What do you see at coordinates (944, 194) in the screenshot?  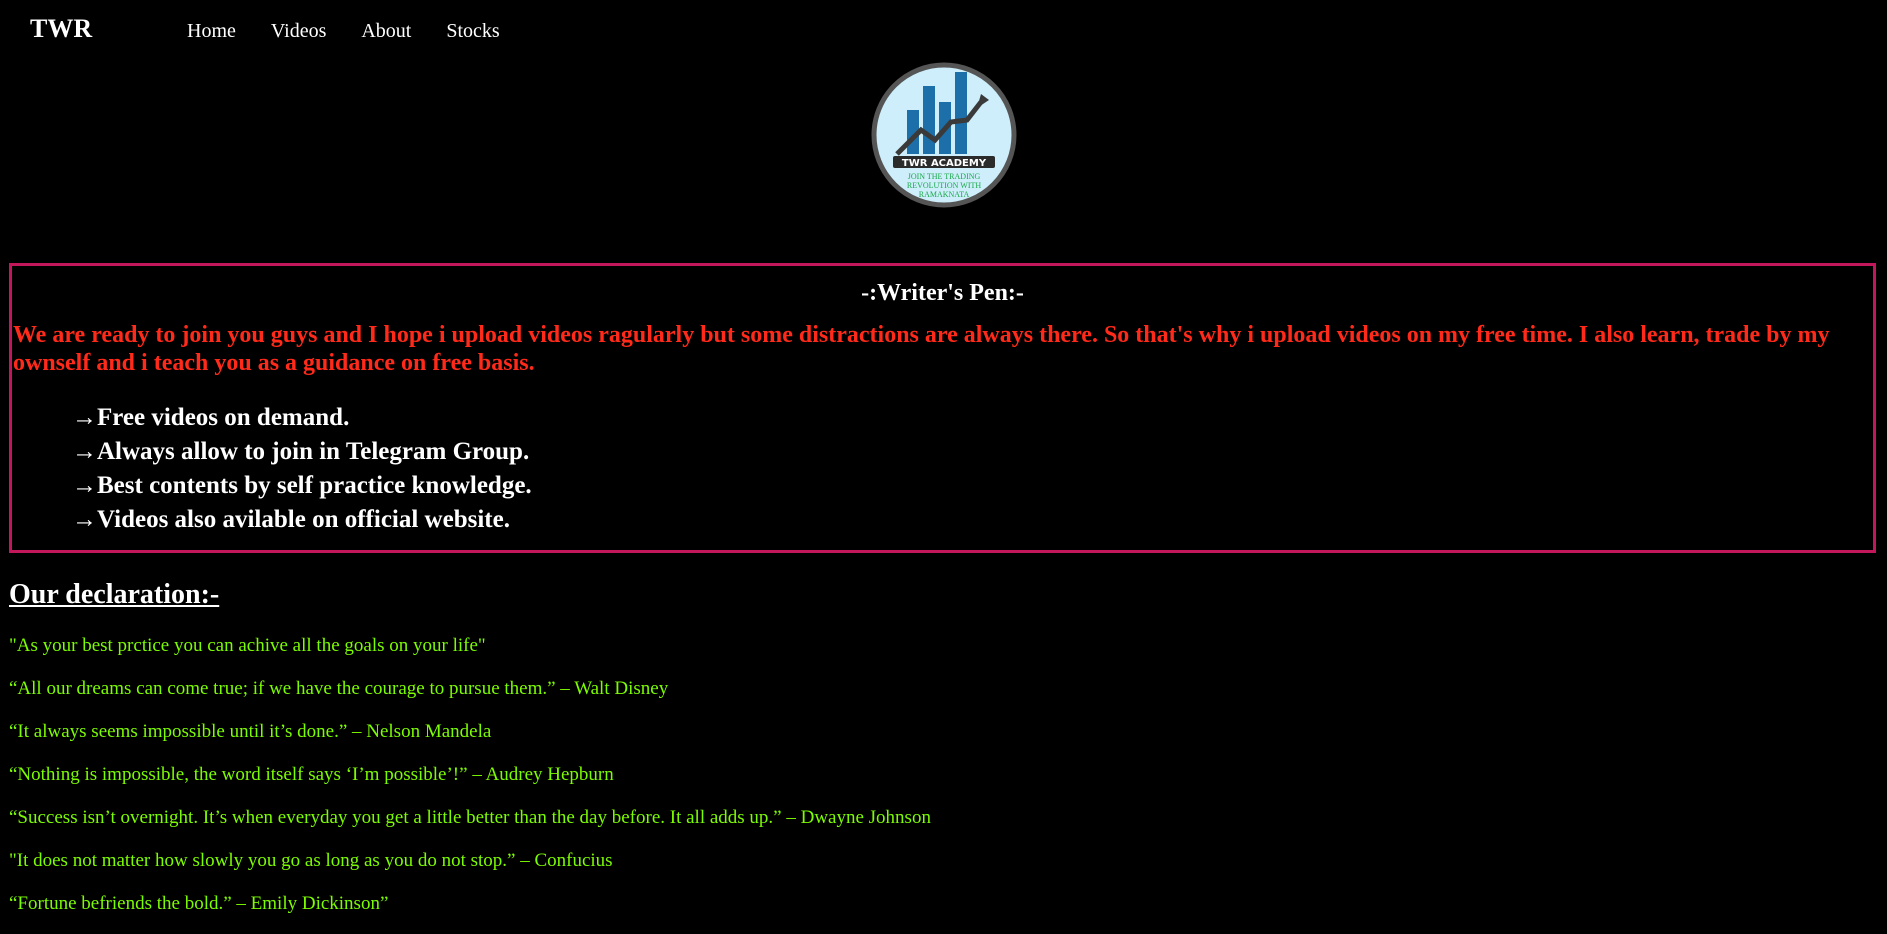 I see `logo-tagline-3: RAMAKNATA` at bounding box center [944, 194].